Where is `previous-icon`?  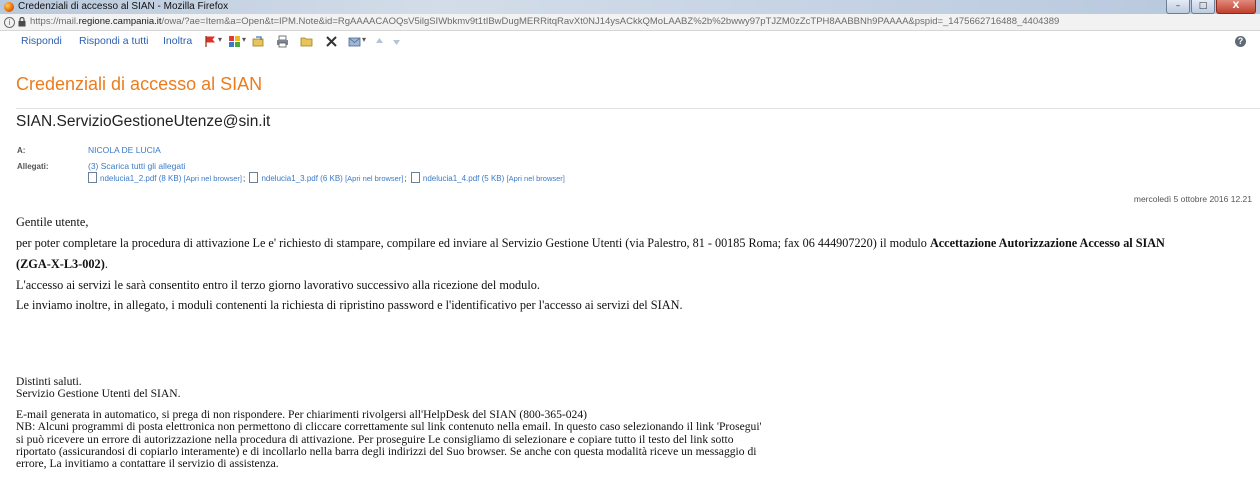
previous-icon is located at coordinates (379, 41).